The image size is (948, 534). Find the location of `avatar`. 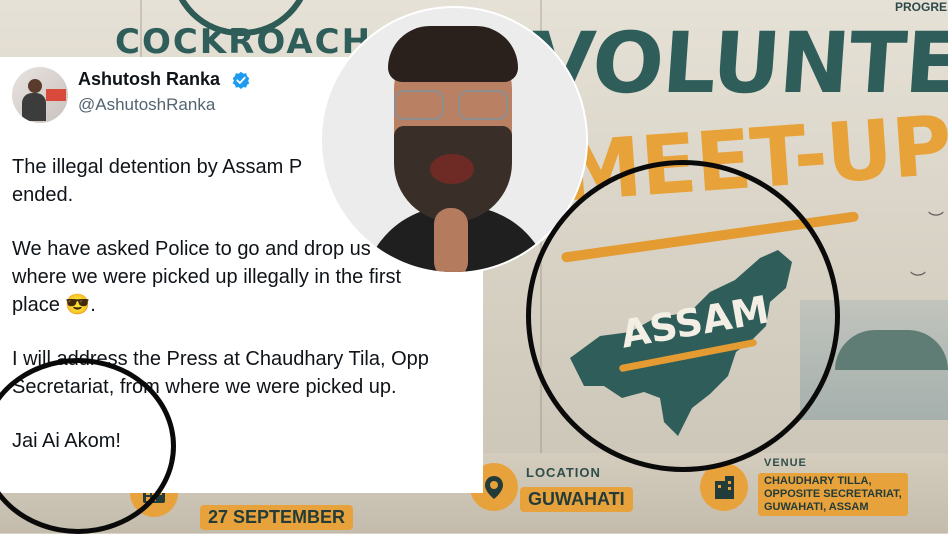

avatar is located at coordinates (40, 95).